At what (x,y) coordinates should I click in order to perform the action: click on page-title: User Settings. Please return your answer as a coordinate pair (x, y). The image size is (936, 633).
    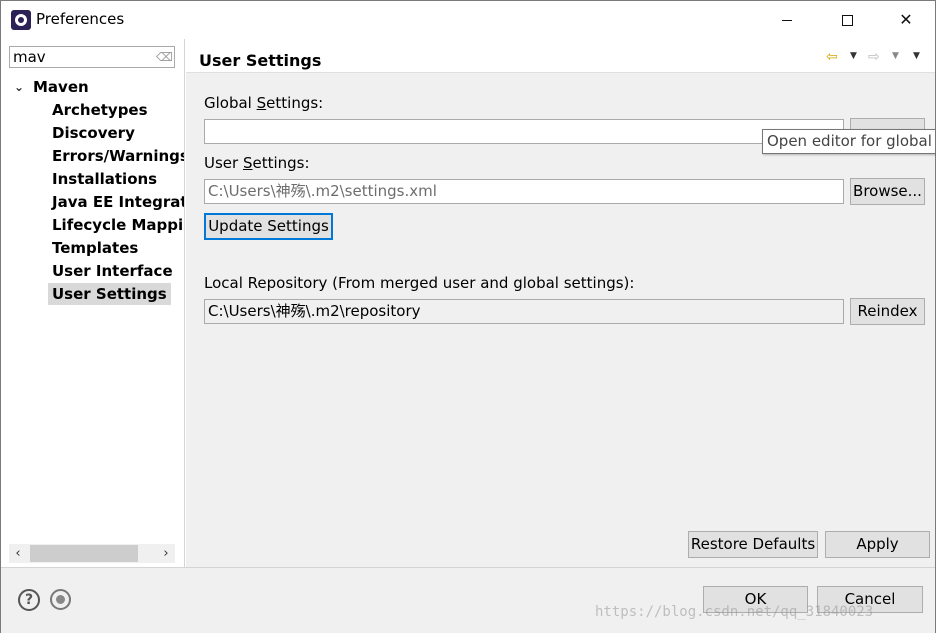
    Looking at the image, I should click on (260, 60).